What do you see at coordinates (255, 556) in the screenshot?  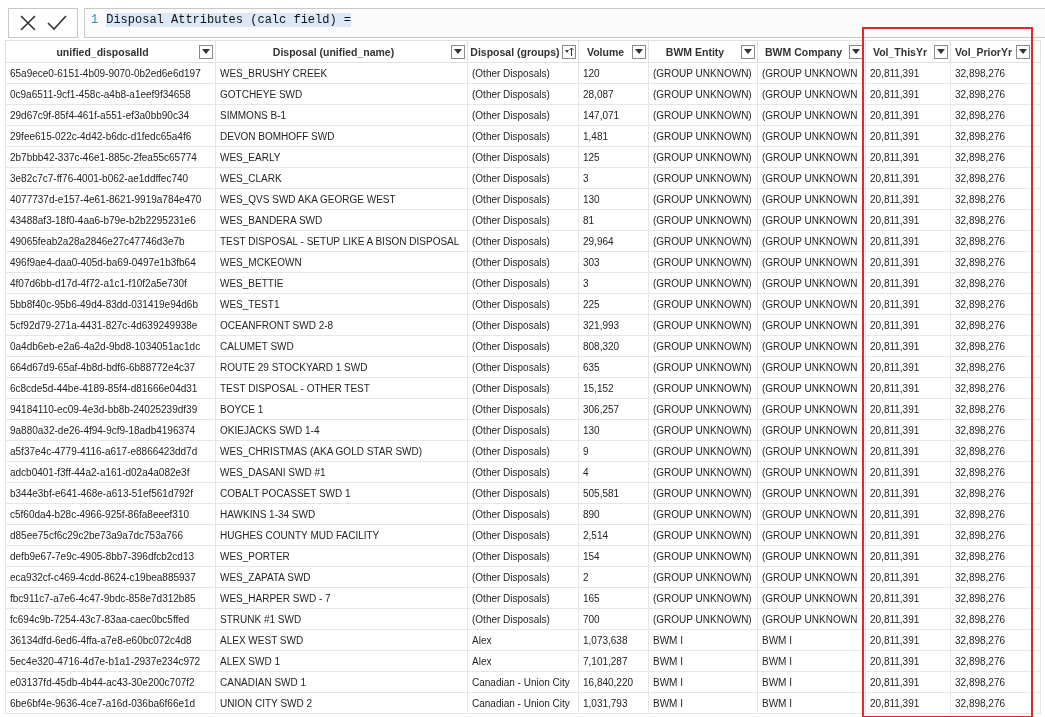 I see `table-cell: WES_PORTER` at bounding box center [255, 556].